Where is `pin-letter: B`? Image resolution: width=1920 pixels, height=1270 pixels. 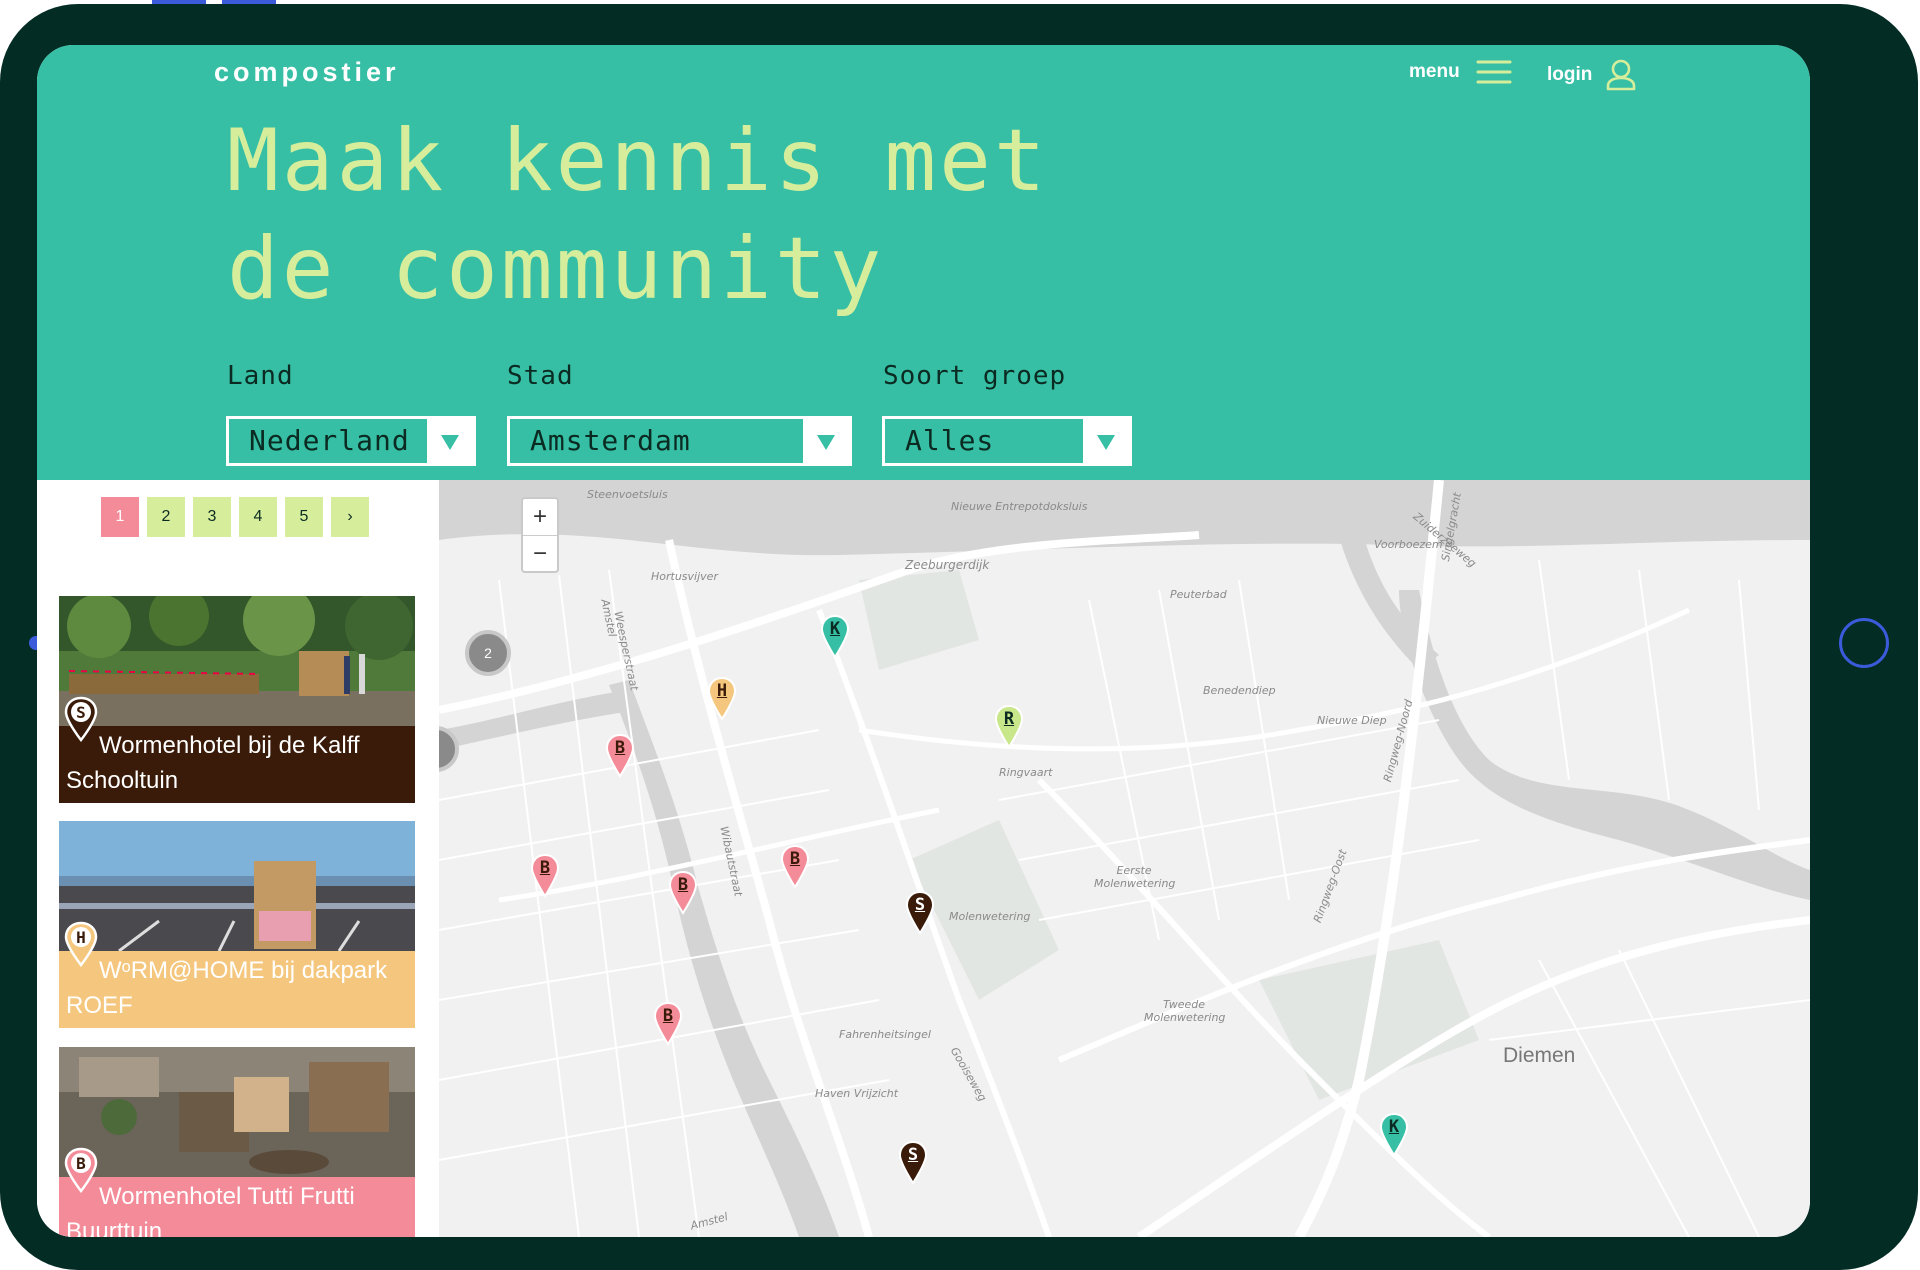 pin-letter: B is located at coordinates (81, 1163).